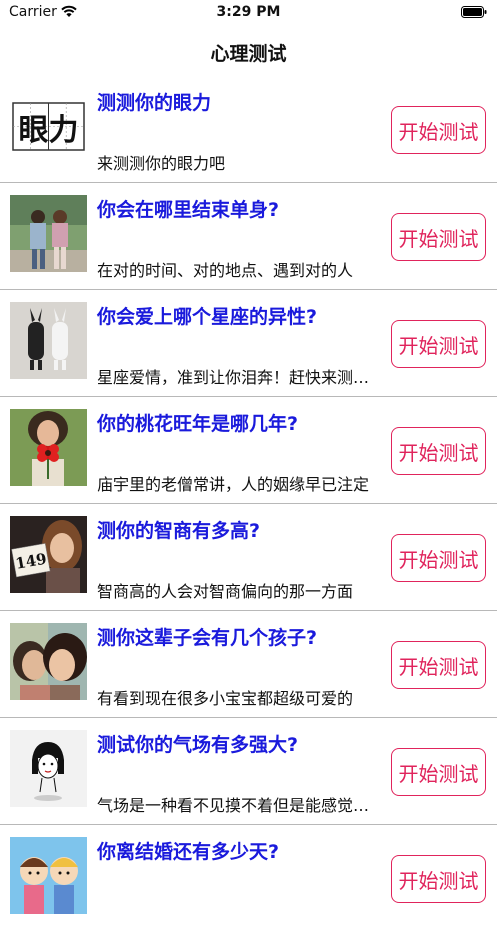  Describe the element at coordinates (248, 236) in the screenshot. I see `list-item: 你会在哪里结束单身? 在对的时间、对的地点、遇到对的人 开始测试` at that location.